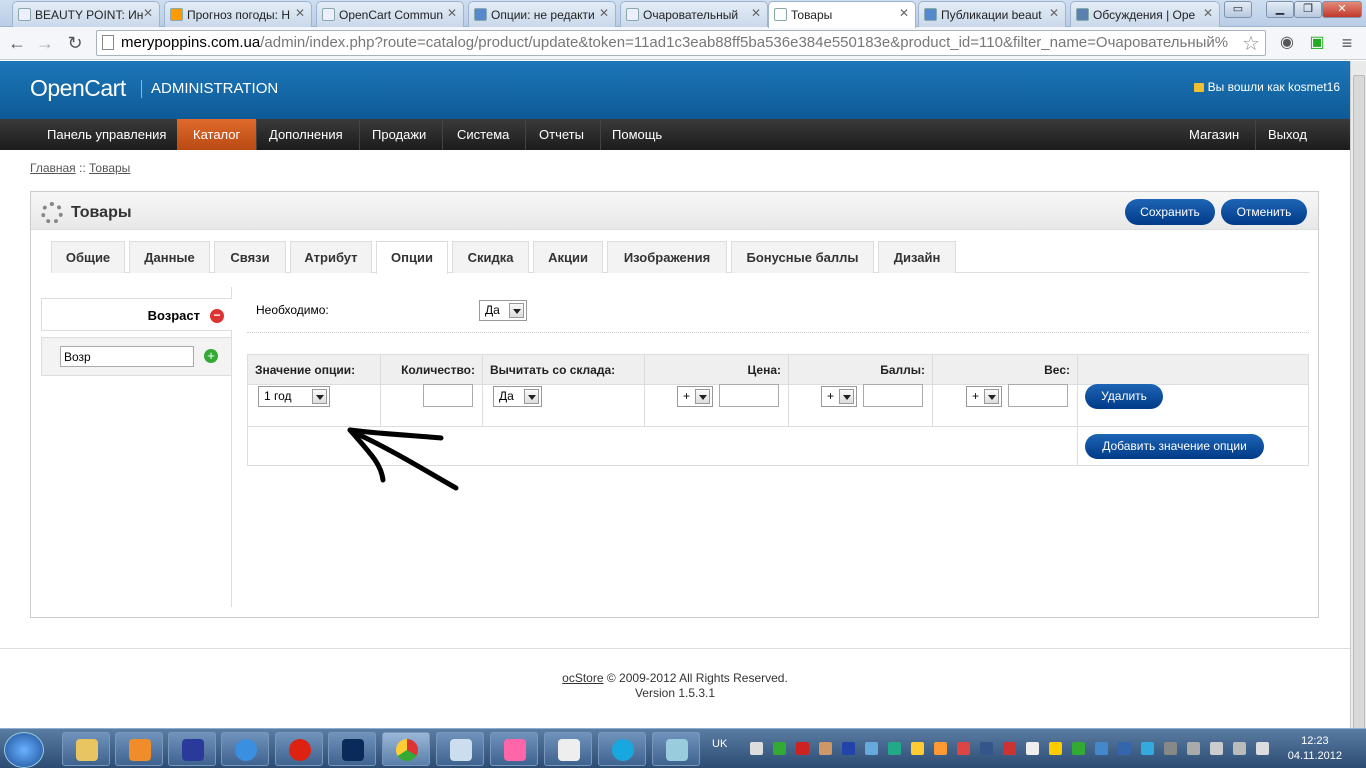  I want to click on network-icon, so click(1239, 748).